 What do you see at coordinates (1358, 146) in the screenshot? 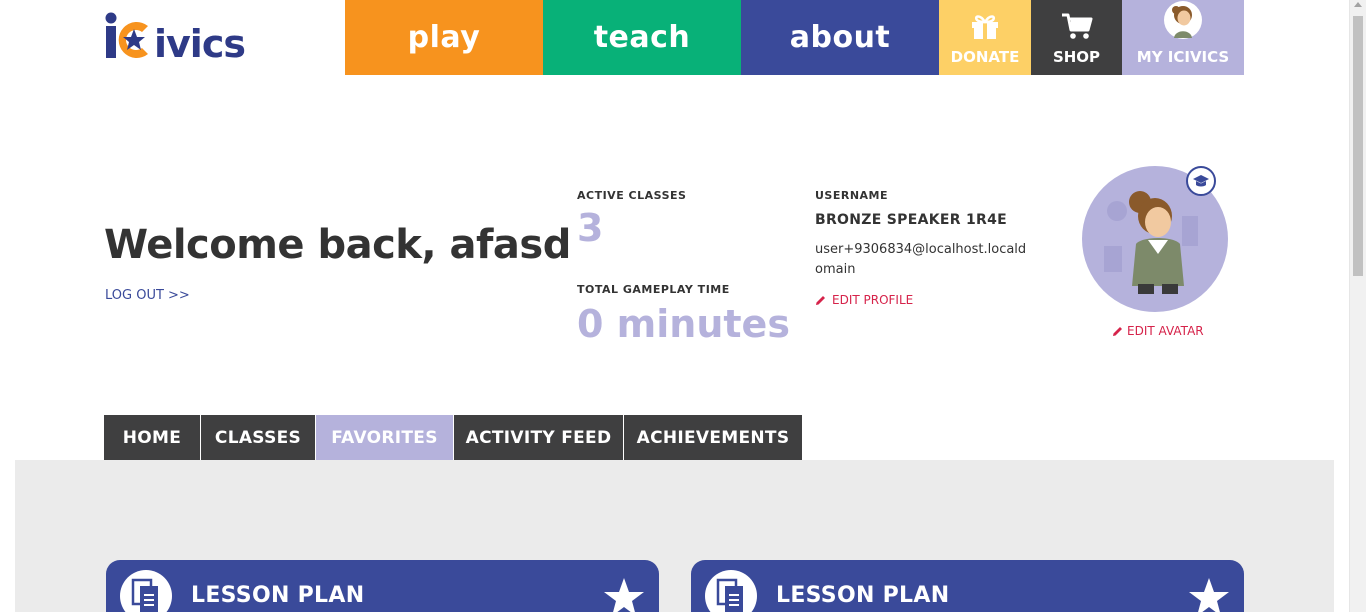
I see `scroll-thumb` at bounding box center [1358, 146].